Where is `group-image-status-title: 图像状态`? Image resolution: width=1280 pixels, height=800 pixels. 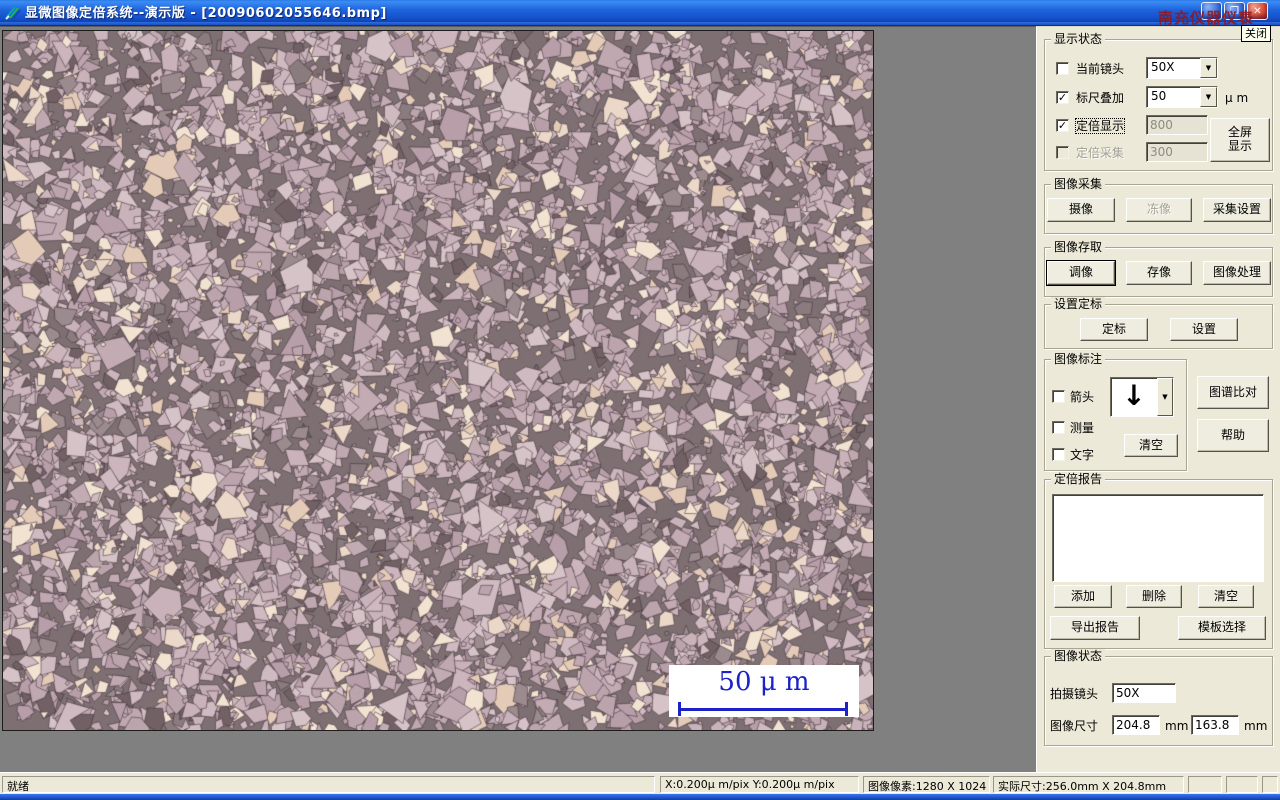 group-image-status-title: 图像状态 is located at coordinates (1078, 656).